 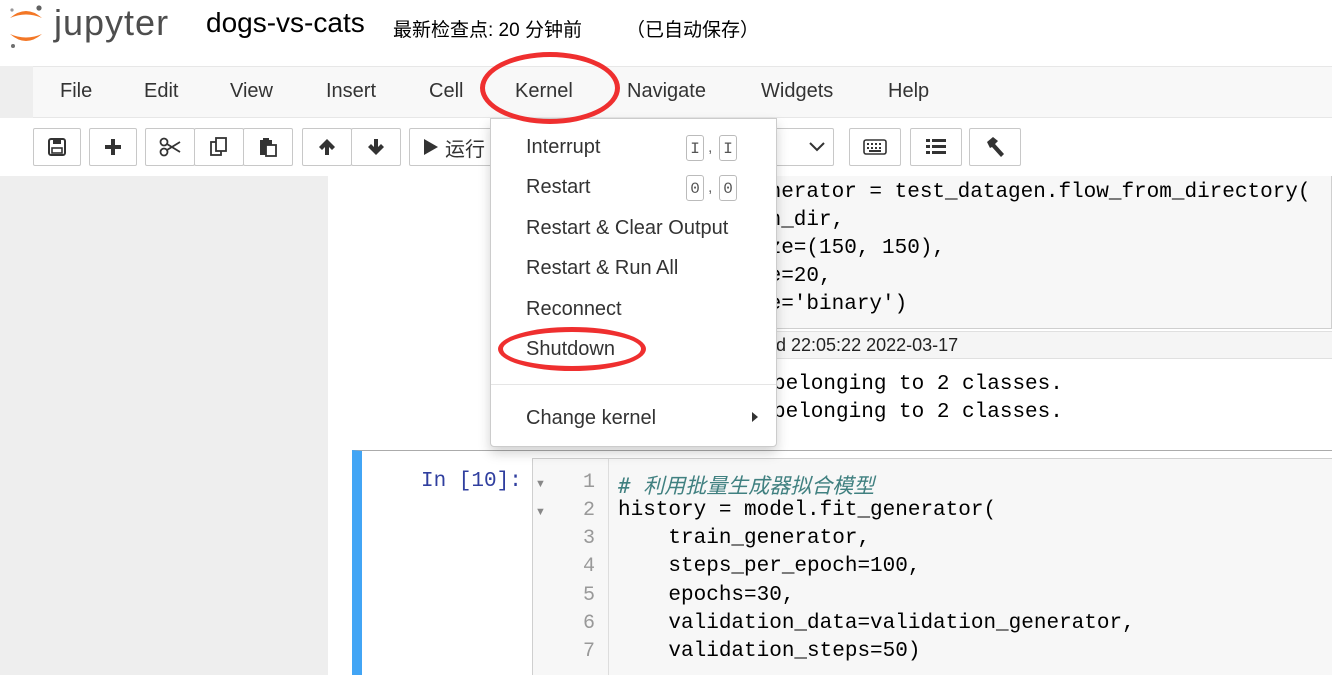 I want to click on run-button: 运行, so click(x=454, y=147).